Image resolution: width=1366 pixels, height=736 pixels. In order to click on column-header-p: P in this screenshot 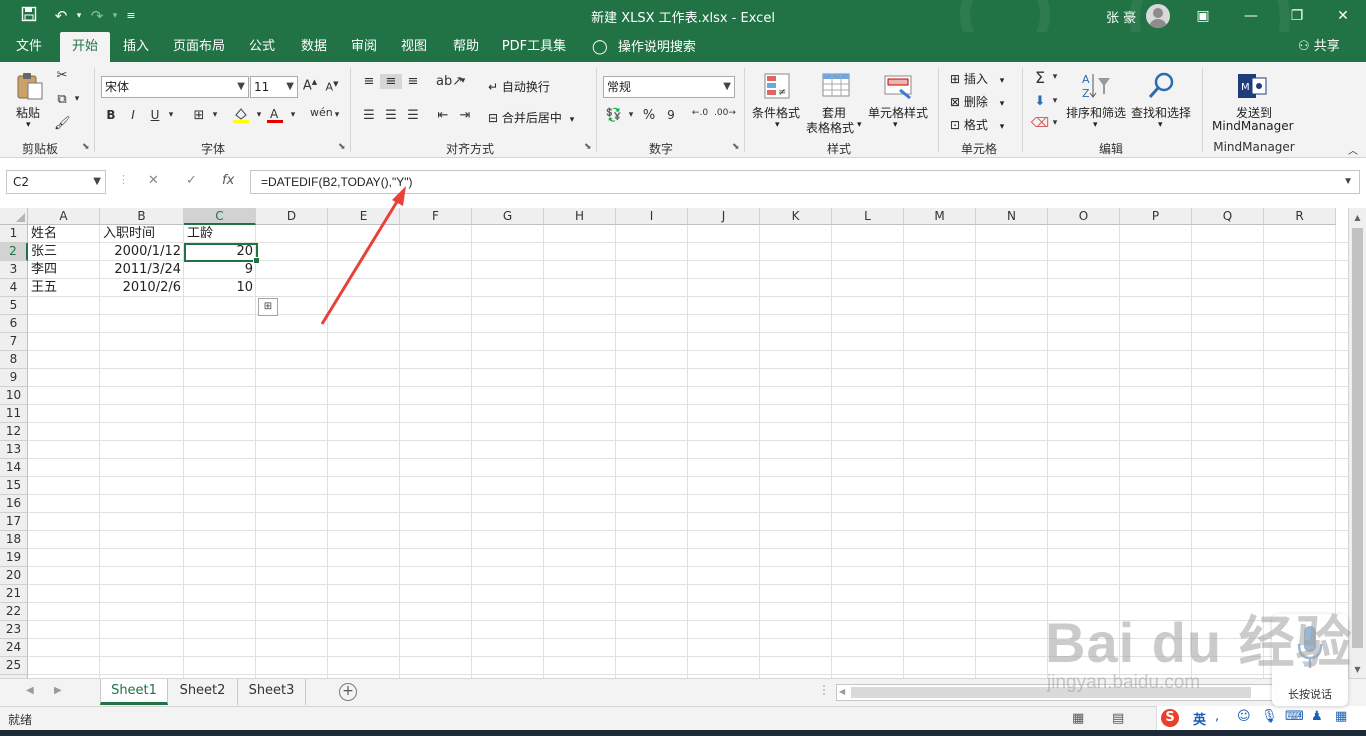, I will do `click(1156, 216)`.